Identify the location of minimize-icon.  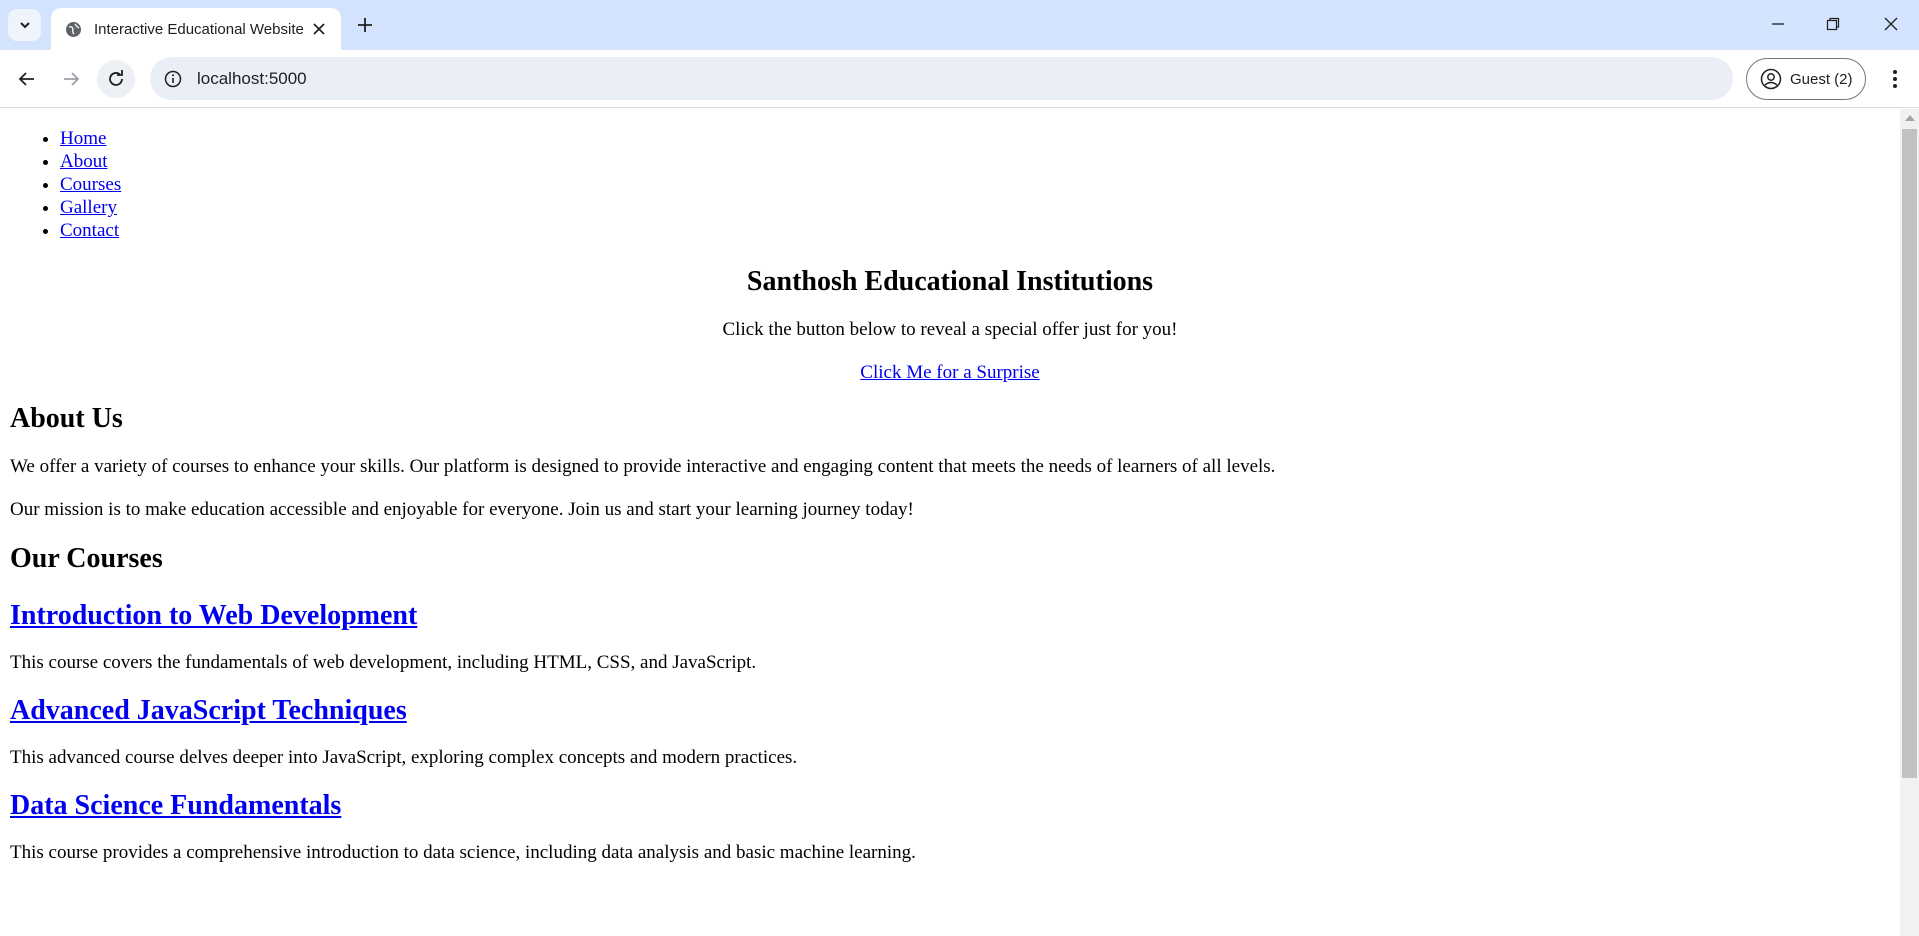
(1778, 24).